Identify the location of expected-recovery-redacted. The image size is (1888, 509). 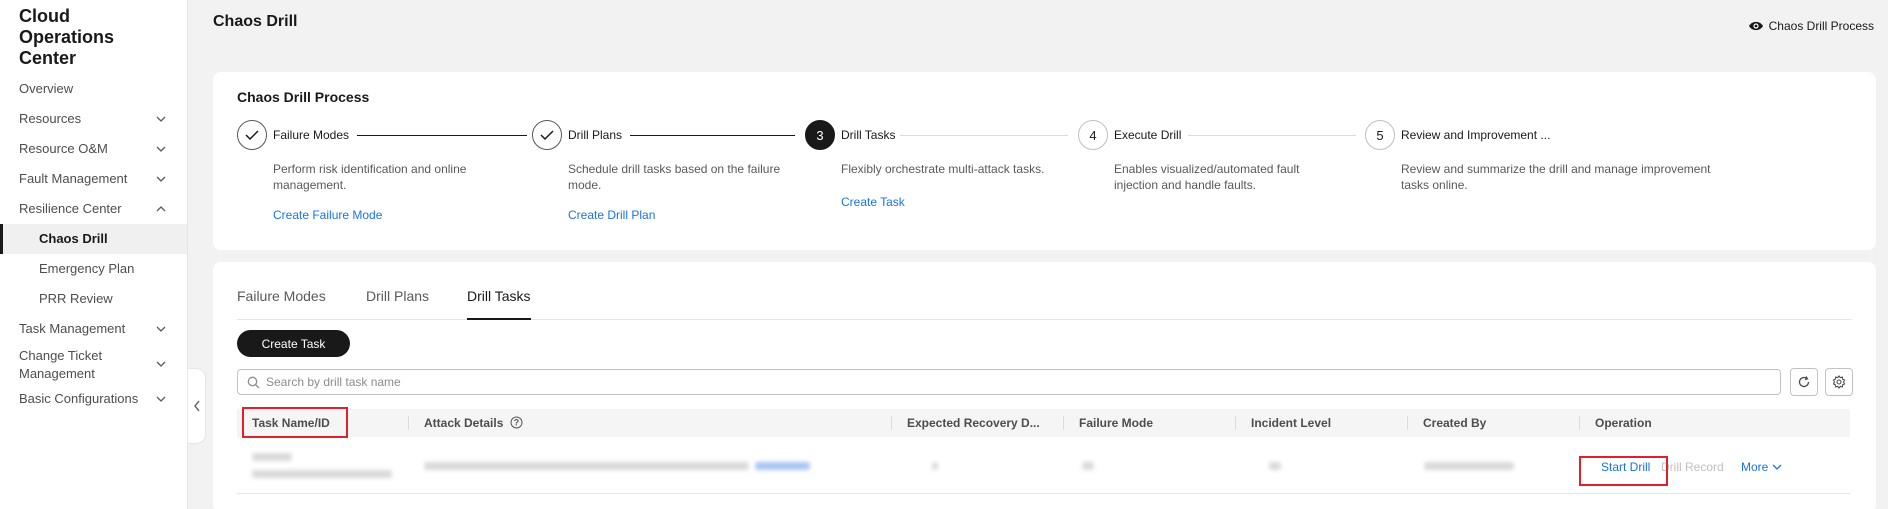
(935, 466).